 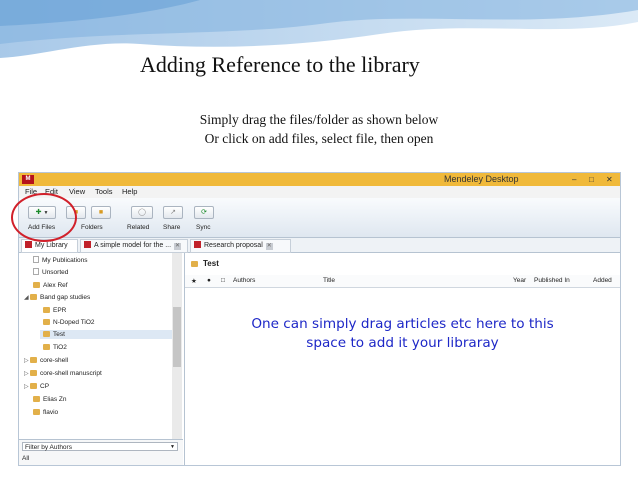 What do you see at coordinates (319, 192) in the screenshot?
I see `menu-bar: File Edit View Tools Help` at bounding box center [319, 192].